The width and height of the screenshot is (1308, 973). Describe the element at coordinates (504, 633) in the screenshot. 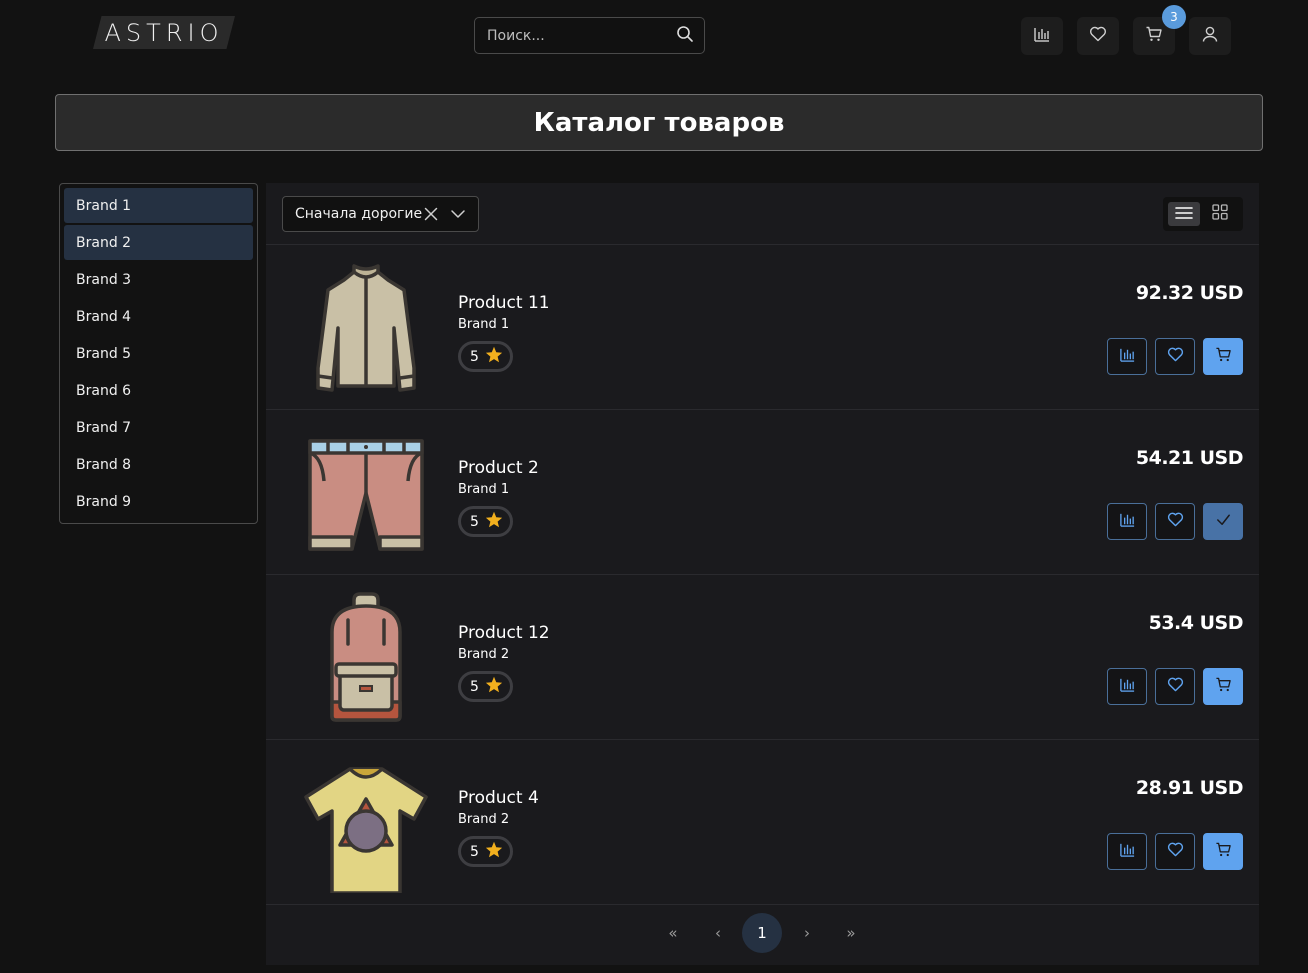

I see `product-name: Product 12` at that location.